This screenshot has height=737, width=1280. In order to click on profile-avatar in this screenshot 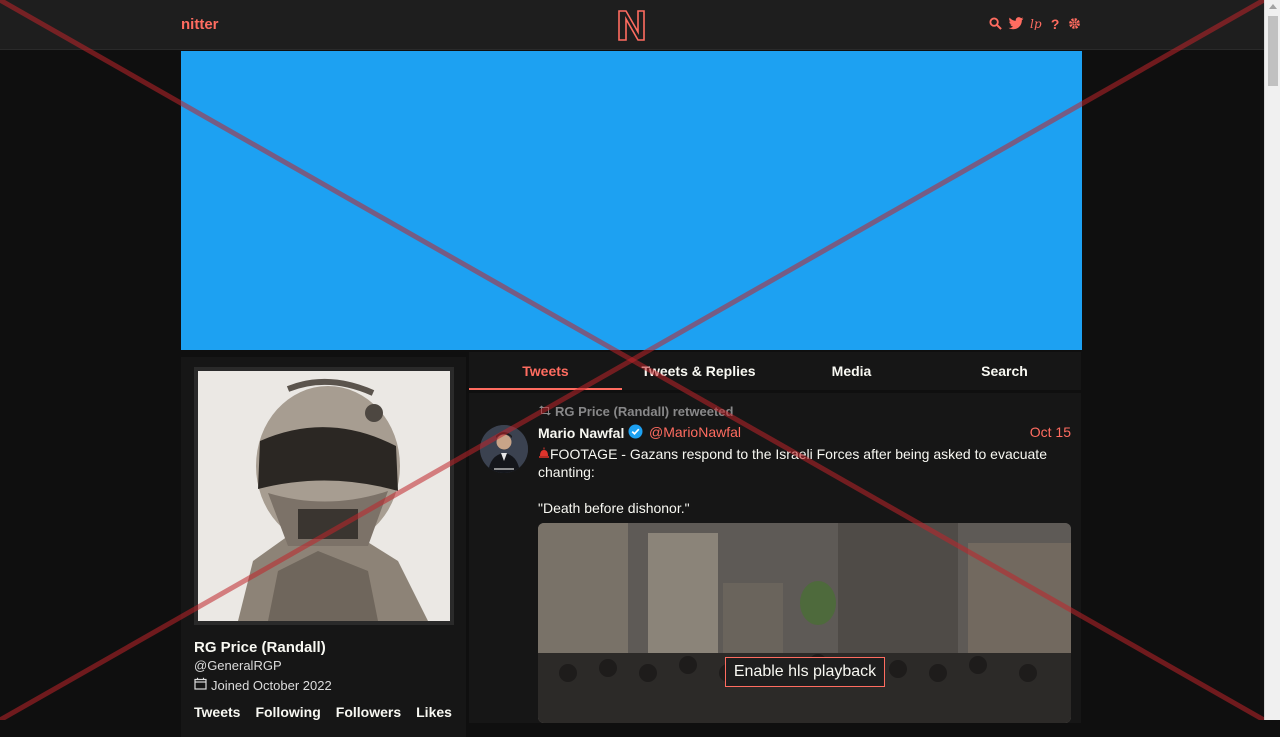, I will do `click(324, 496)`.